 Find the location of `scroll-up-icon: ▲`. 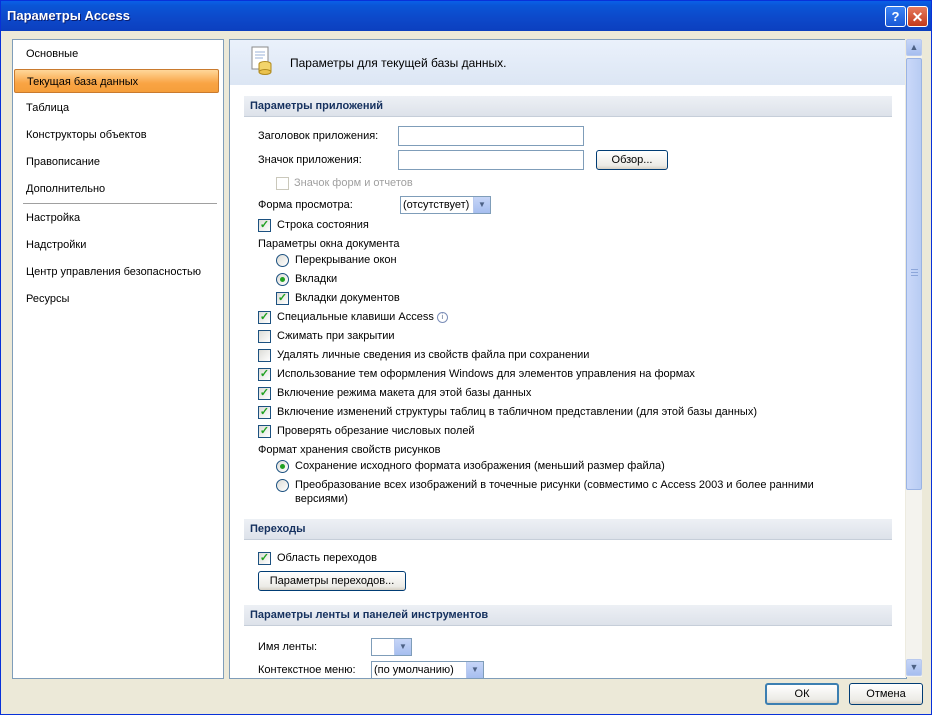

scroll-up-icon: ▲ is located at coordinates (914, 47).